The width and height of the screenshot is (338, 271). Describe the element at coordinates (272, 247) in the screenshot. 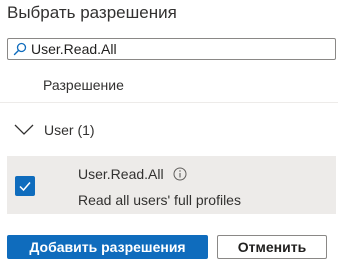

I see `cancel-button: Отменить` at that location.